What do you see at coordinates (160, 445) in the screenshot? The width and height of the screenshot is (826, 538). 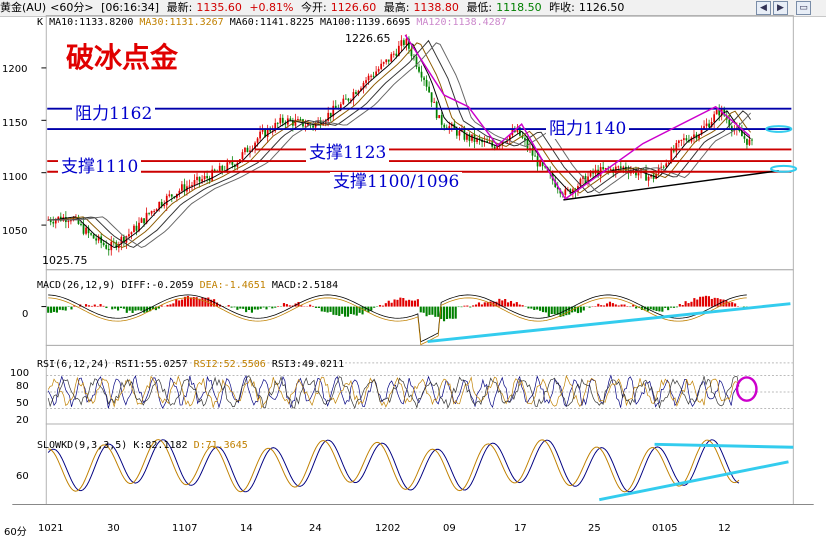 I see `k-value: K:82.1182` at bounding box center [160, 445].